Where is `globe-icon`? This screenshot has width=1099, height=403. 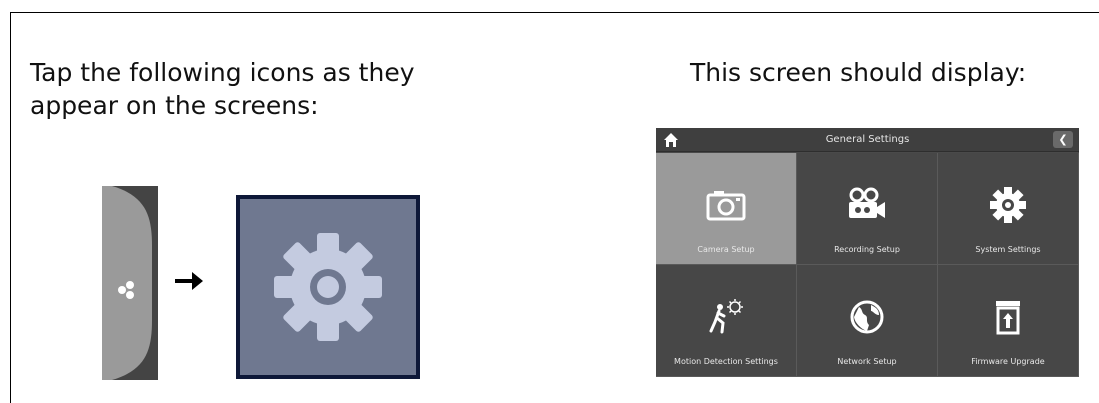
globe-icon is located at coordinates (867, 316).